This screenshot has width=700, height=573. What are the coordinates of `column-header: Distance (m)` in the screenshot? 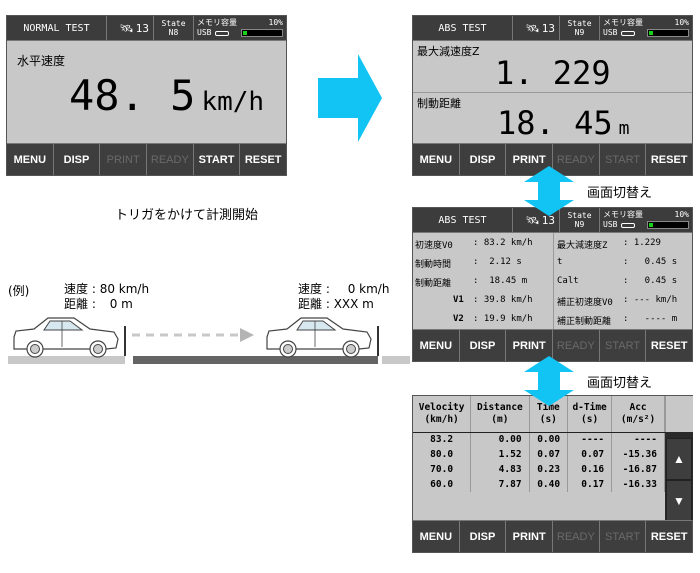 It's located at (500, 414).